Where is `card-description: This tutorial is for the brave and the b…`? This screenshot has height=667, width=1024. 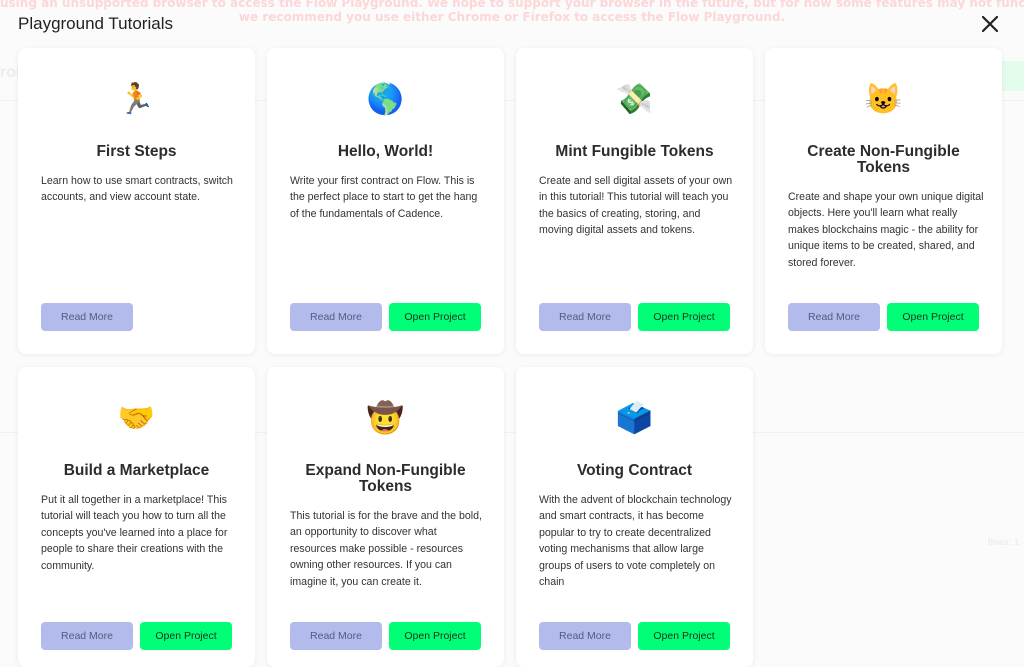
card-description: This tutorial is for the brave and the b… is located at coordinates (386, 549).